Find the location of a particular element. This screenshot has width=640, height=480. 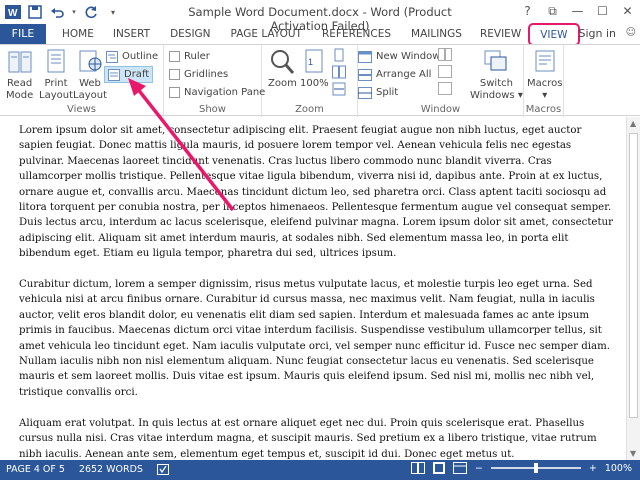

macros-label-1: Macros is located at coordinates (545, 83).